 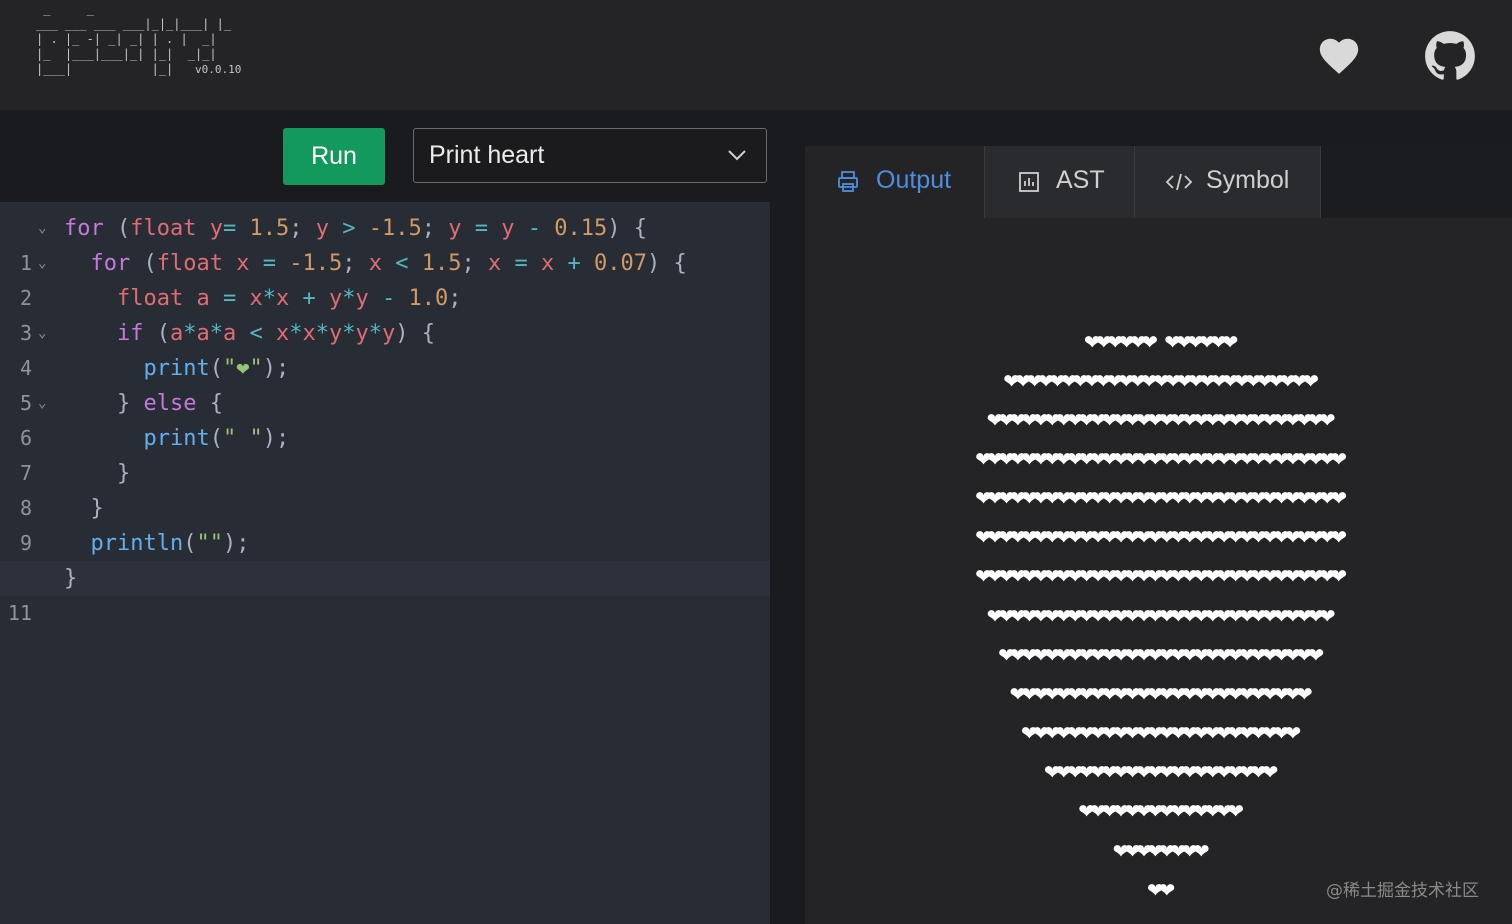 What do you see at coordinates (275, 333) in the screenshot?
I see `code-text: if (a*a*a < x*x*y*y*y) {` at bounding box center [275, 333].